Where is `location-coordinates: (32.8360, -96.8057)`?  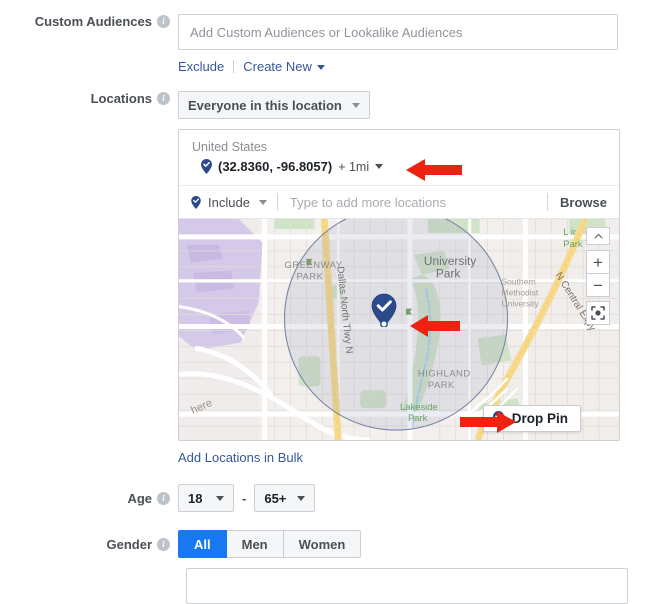 location-coordinates: (32.8360, -96.8057) is located at coordinates (275, 166).